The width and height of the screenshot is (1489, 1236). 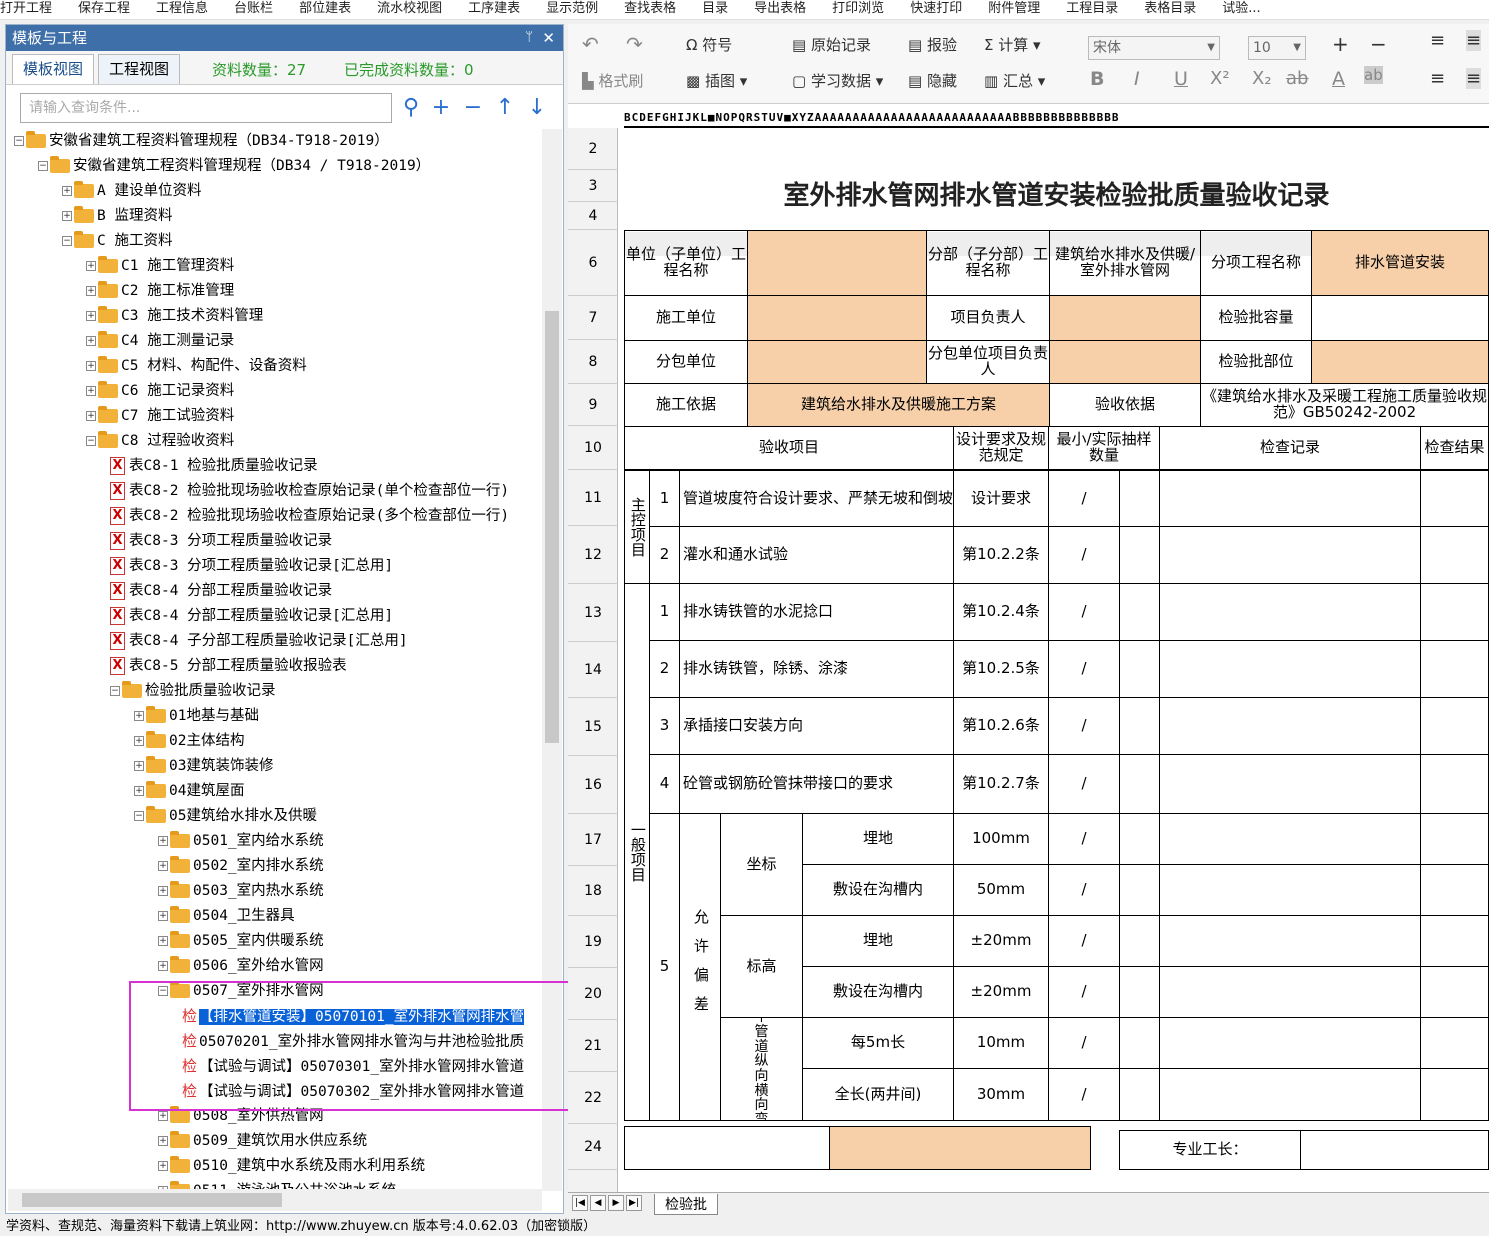 What do you see at coordinates (1474, 78) in the screenshot?
I see `align-justify-icon: ≡` at bounding box center [1474, 78].